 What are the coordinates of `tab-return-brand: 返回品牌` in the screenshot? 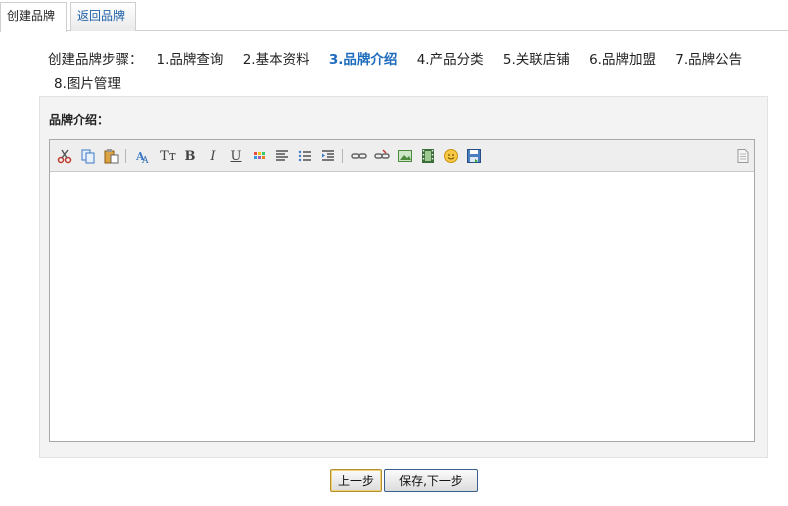 It's located at (103, 16).